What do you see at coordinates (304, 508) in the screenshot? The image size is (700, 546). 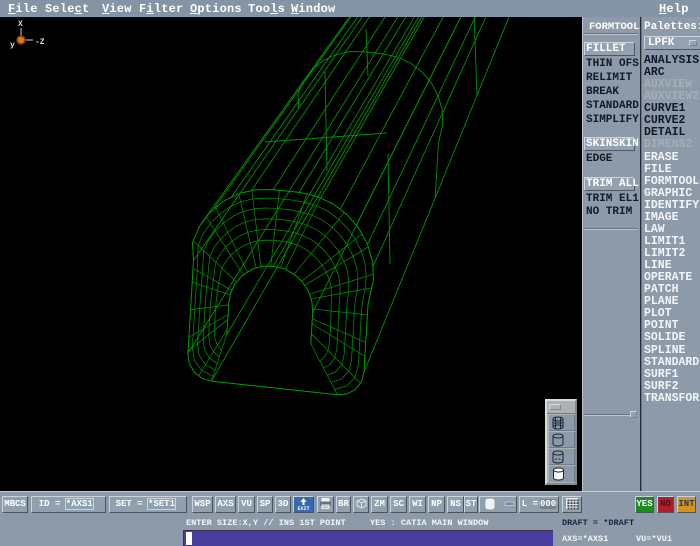 I see `svg-text: EXIT` at bounding box center [304, 508].